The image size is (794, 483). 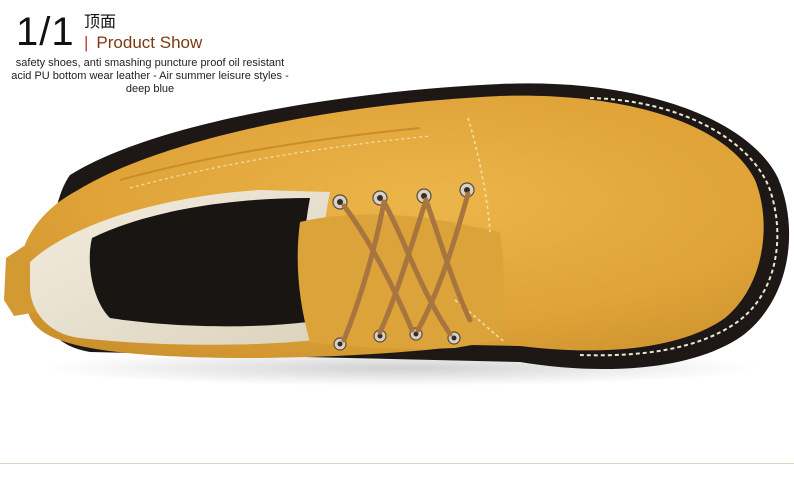 I want to click on section-title: | Product Show, so click(x=143, y=43).